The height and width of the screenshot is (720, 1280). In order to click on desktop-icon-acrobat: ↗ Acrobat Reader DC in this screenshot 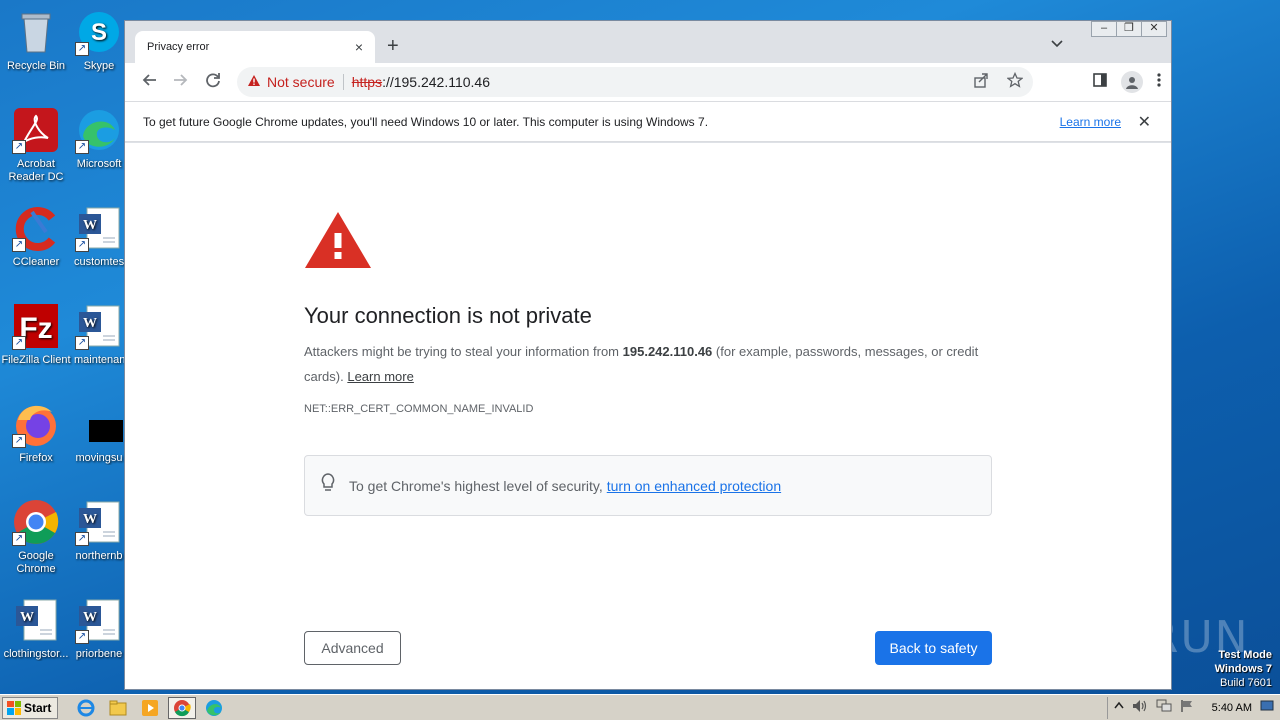, I will do `click(37, 145)`.